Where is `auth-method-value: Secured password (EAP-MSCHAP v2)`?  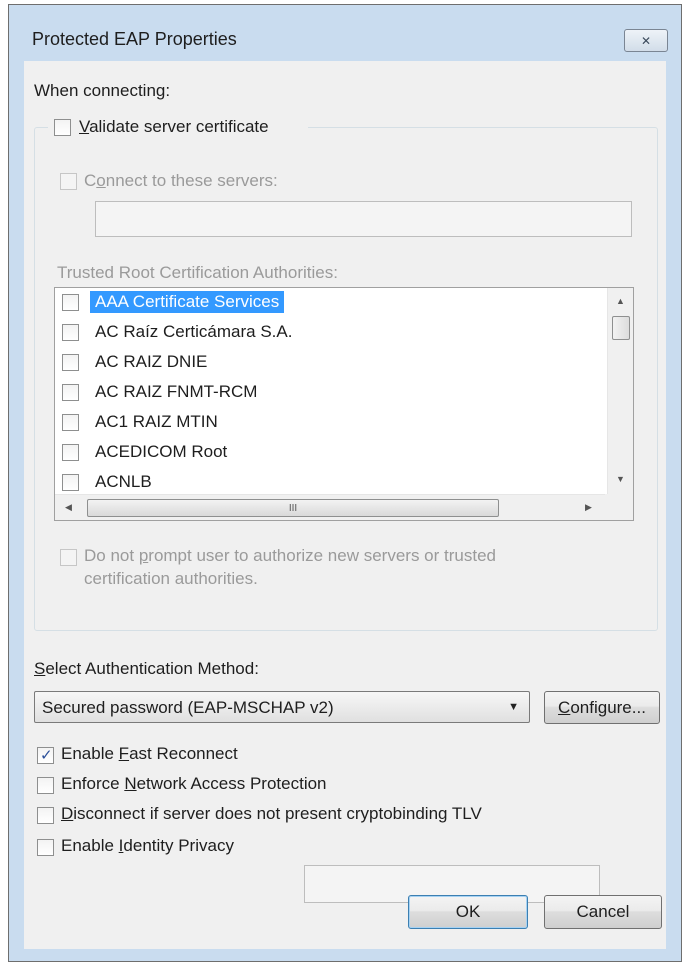
auth-method-value: Secured password (EAP-MSCHAP v2) is located at coordinates (188, 707).